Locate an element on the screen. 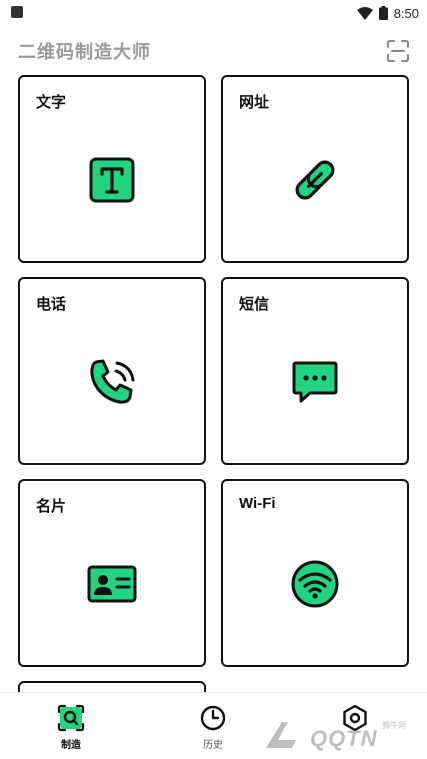 The height and width of the screenshot is (759, 427). status-time: 8:50 is located at coordinates (406, 13).